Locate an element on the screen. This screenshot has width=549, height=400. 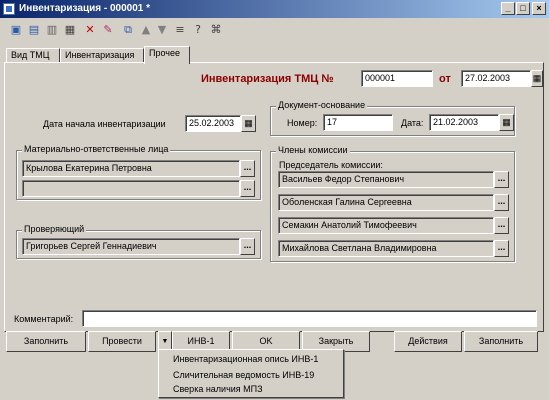
app-icon is located at coordinates (9, 9).